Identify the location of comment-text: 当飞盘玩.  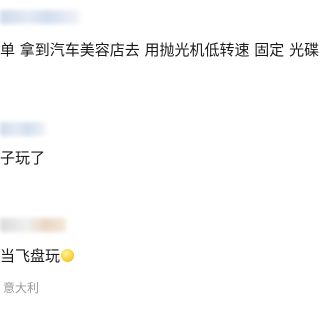
(37, 256).